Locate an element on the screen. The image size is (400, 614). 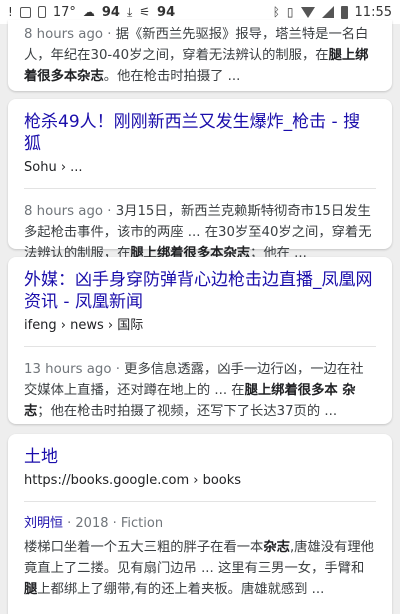
result-meta: 13 hours ago · is located at coordinates (74, 369).